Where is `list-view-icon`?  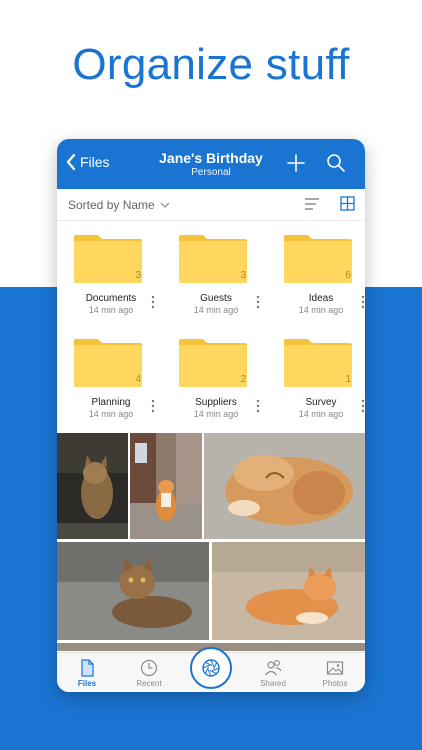 list-view-icon is located at coordinates (312, 204).